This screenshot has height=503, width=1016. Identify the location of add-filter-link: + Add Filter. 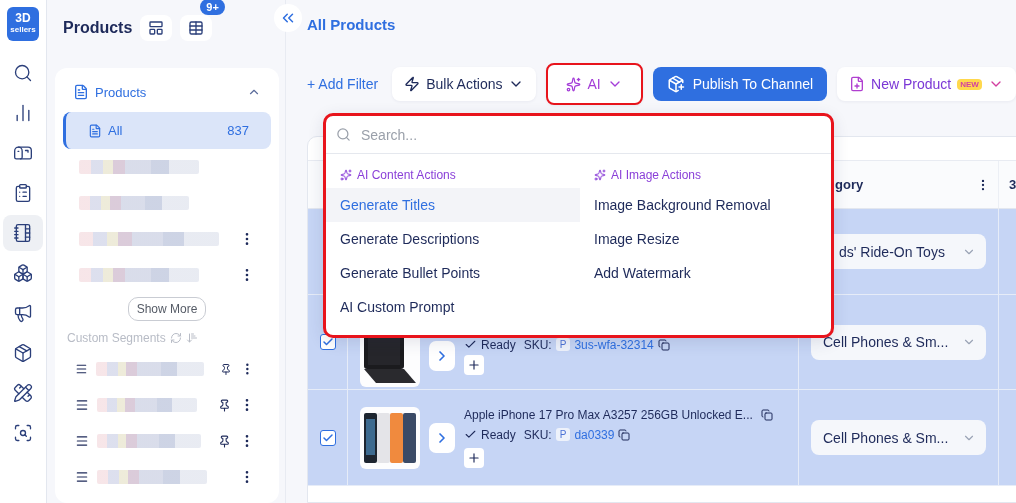
(343, 84).